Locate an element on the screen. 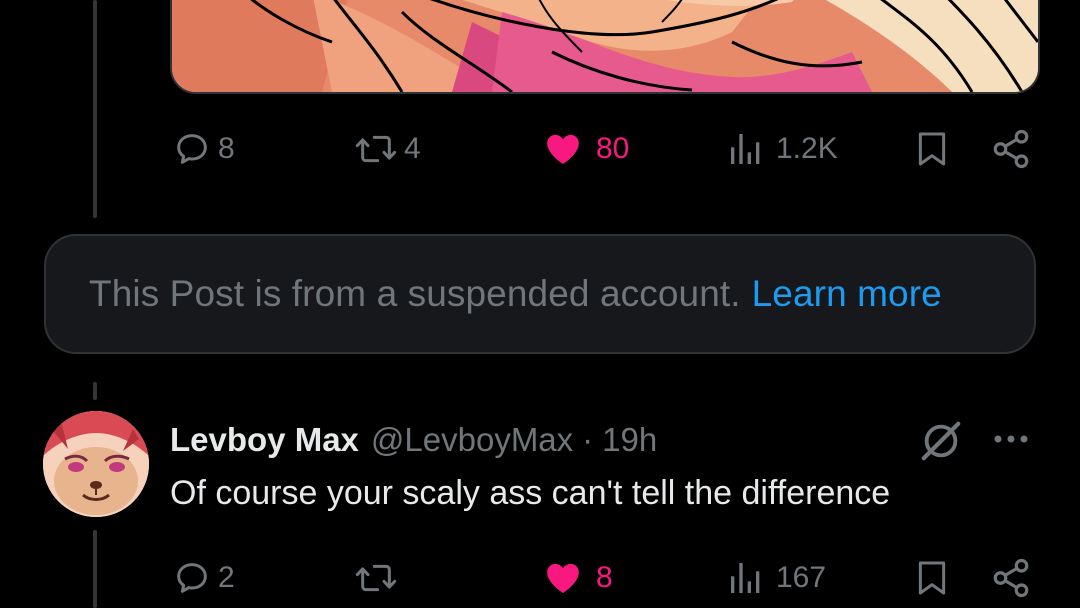  like-count: 80 is located at coordinates (613, 148).